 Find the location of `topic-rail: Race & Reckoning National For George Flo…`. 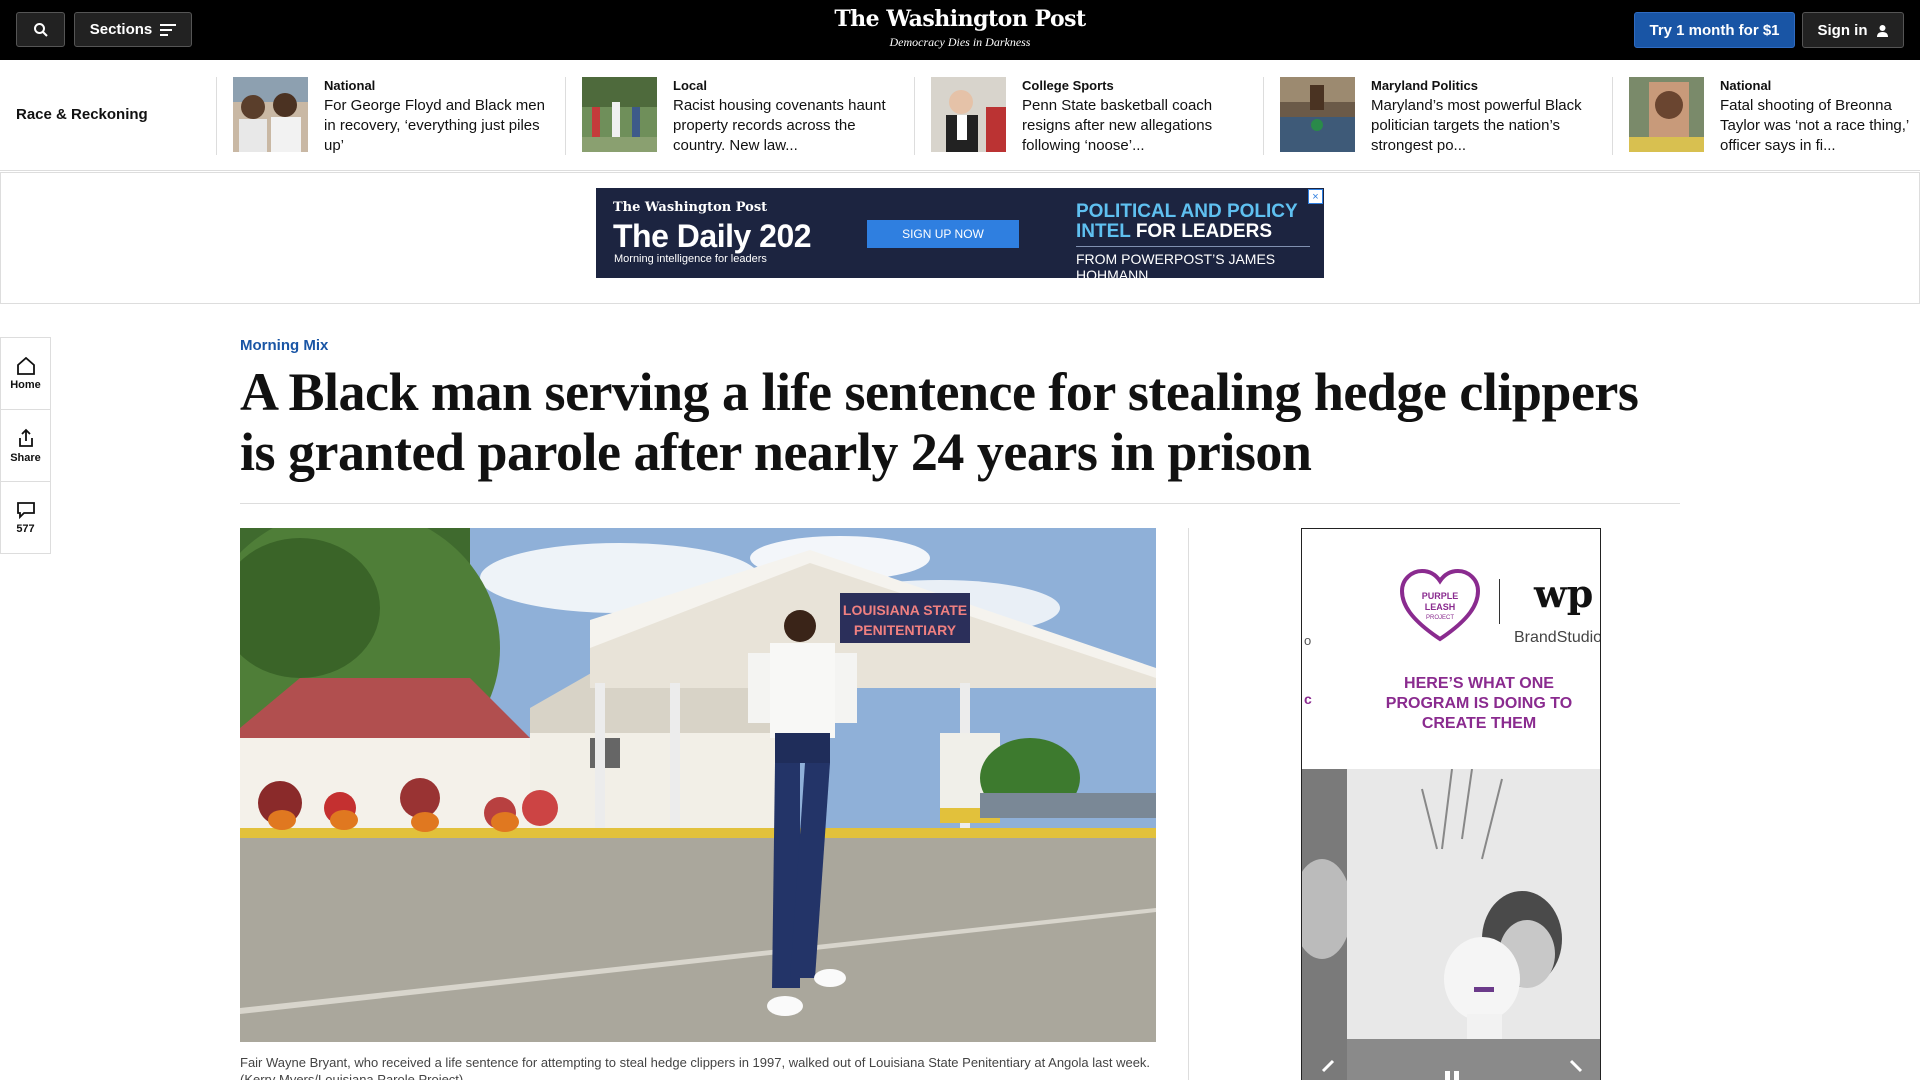

topic-rail: Race & Reckoning National For George Flo… is located at coordinates (960, 115).